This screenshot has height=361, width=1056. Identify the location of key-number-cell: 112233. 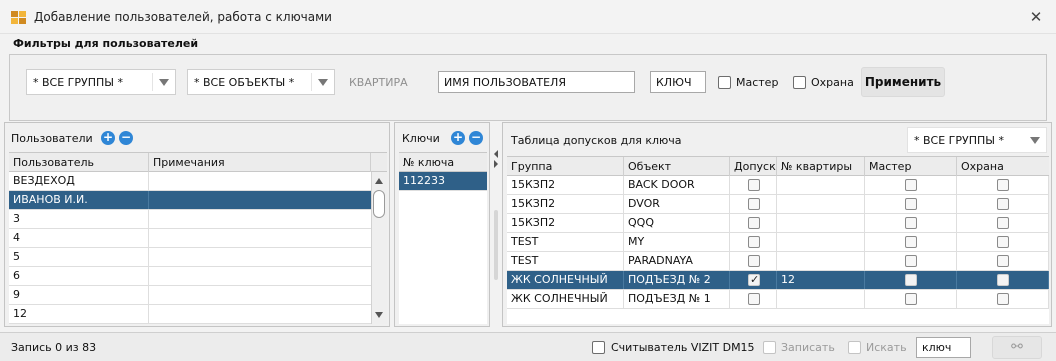
(443, 180).